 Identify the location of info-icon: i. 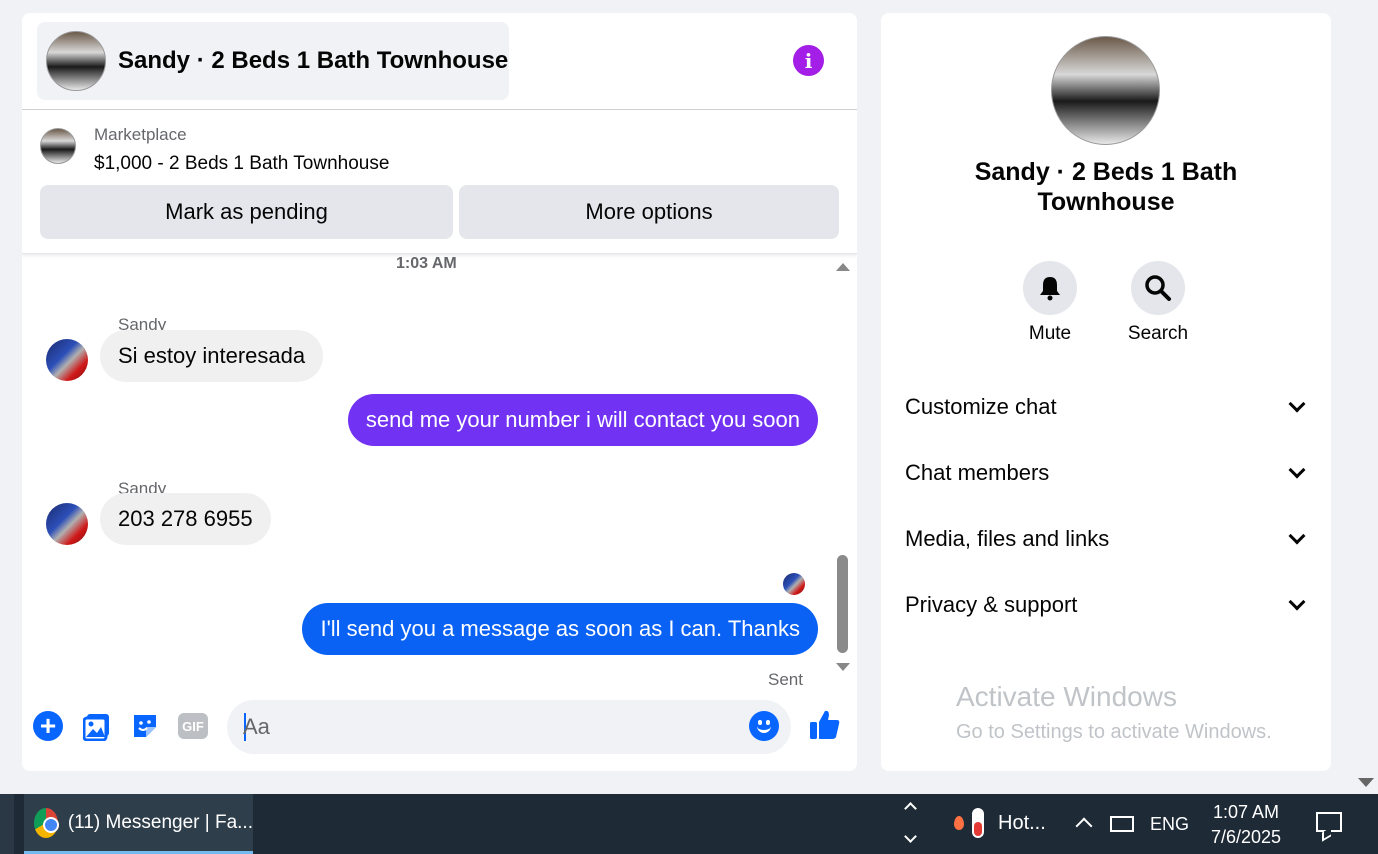
(808, 60).